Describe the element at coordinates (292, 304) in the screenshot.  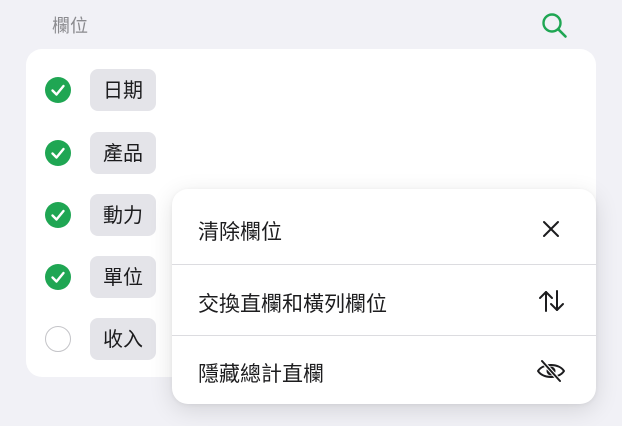
I see `menu-item-label: 交換直欄和橫列欄位` at that location.